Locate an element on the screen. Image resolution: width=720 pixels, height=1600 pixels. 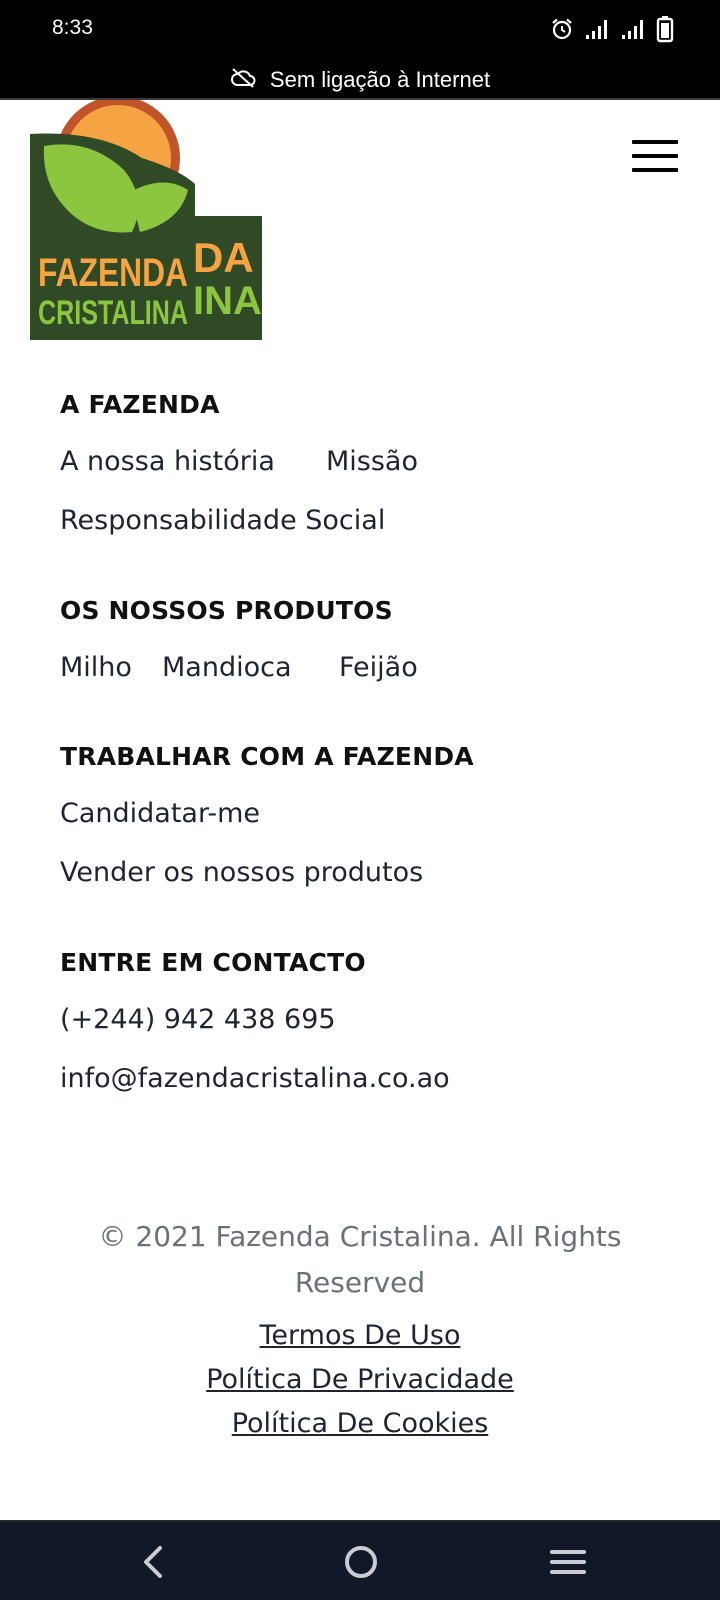
system-nav-bar is located at coordinates (360, 1560).